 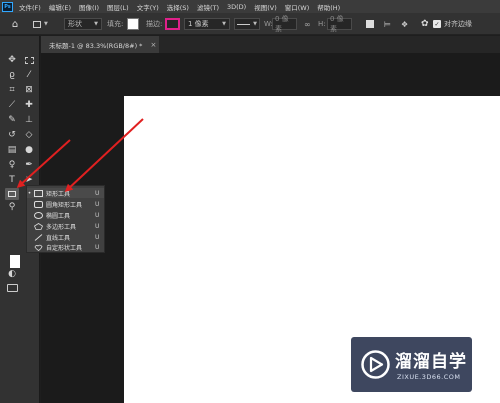 I want to click on height-field: 0 像素, so click(x=339, y=24).